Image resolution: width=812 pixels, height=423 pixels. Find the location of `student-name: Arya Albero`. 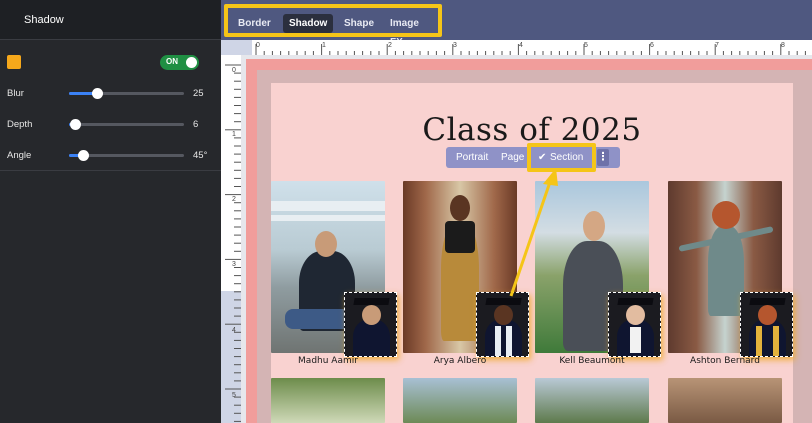

student-name: Arya Albero is located at coordinates (460, 361).